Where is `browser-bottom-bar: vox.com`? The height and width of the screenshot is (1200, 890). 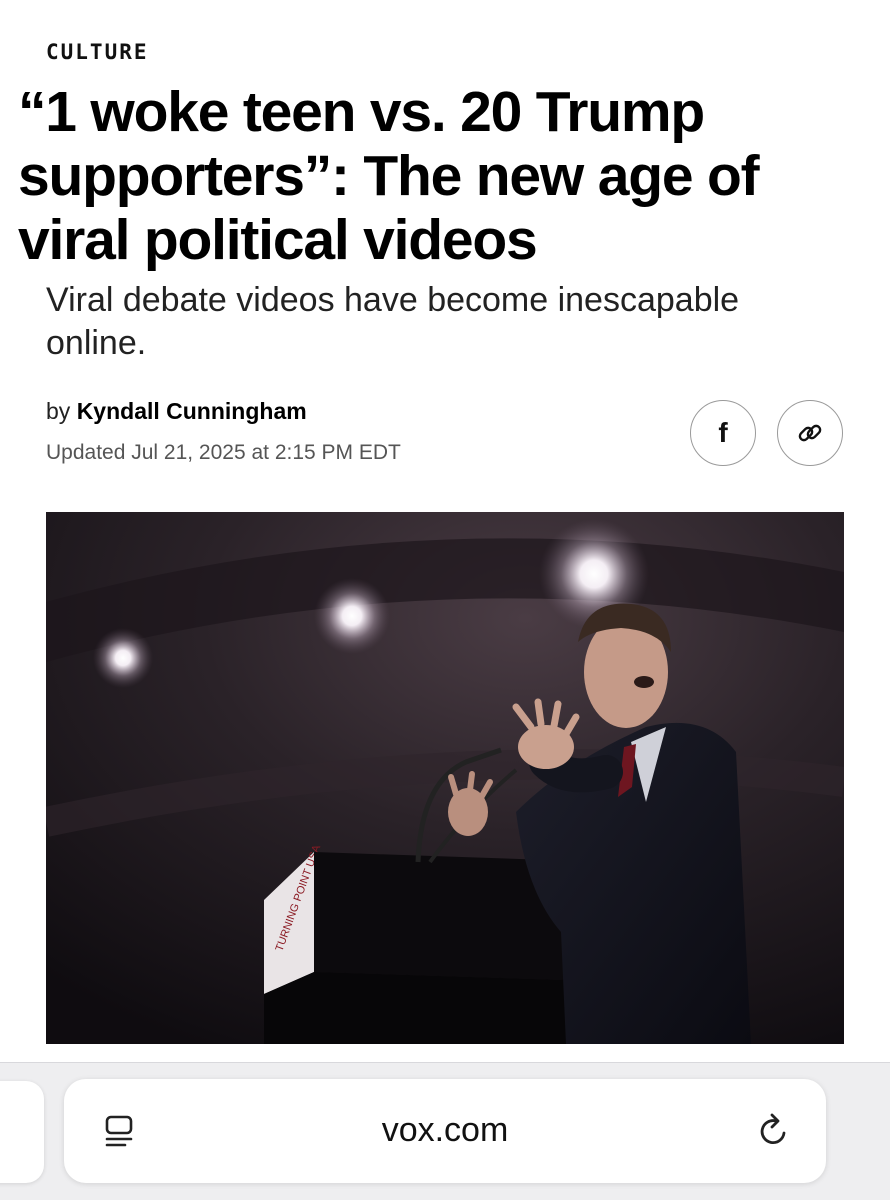 browser-bottom-bar: vox.com is located at coordinates (445, 1131).